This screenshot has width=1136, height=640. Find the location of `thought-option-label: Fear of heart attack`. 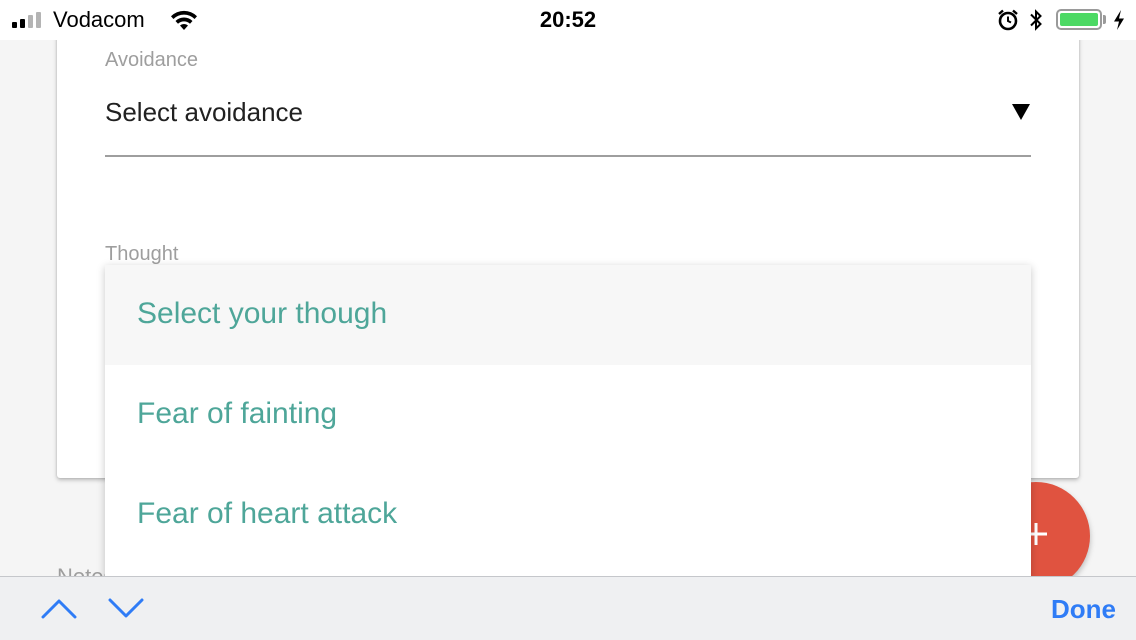

thought-option-label: Fear of heart attack is located at coordinates (267, 513).